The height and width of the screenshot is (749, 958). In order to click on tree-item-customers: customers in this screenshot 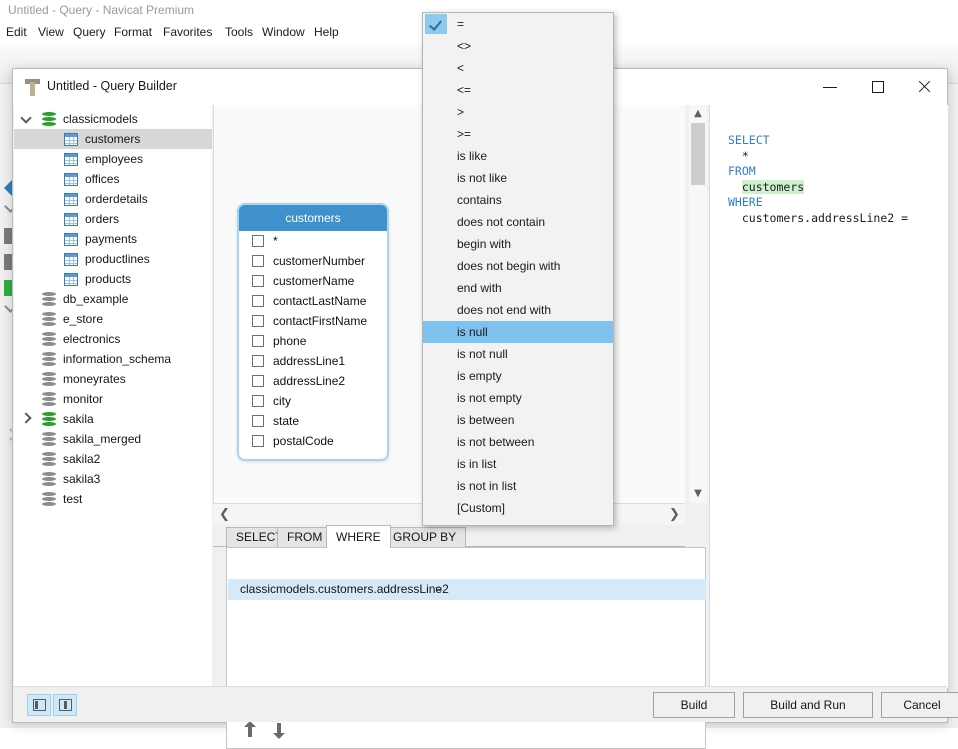, I will do `click(113, 139)`.